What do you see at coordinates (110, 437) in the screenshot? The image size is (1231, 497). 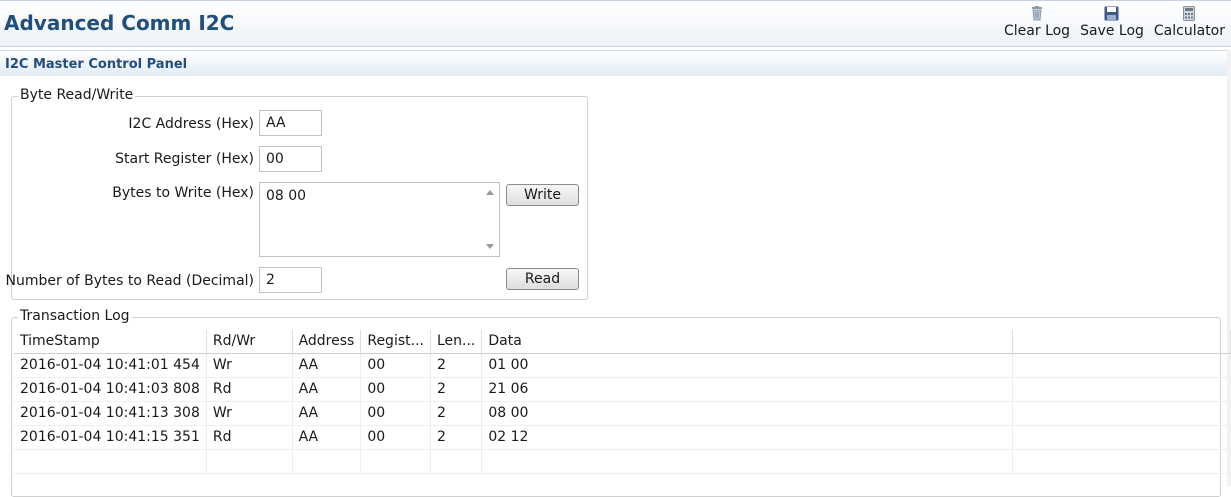 I see `cell-timestamp: 2016-01-04 10:41:15 351` at bounding box center [110, 437].